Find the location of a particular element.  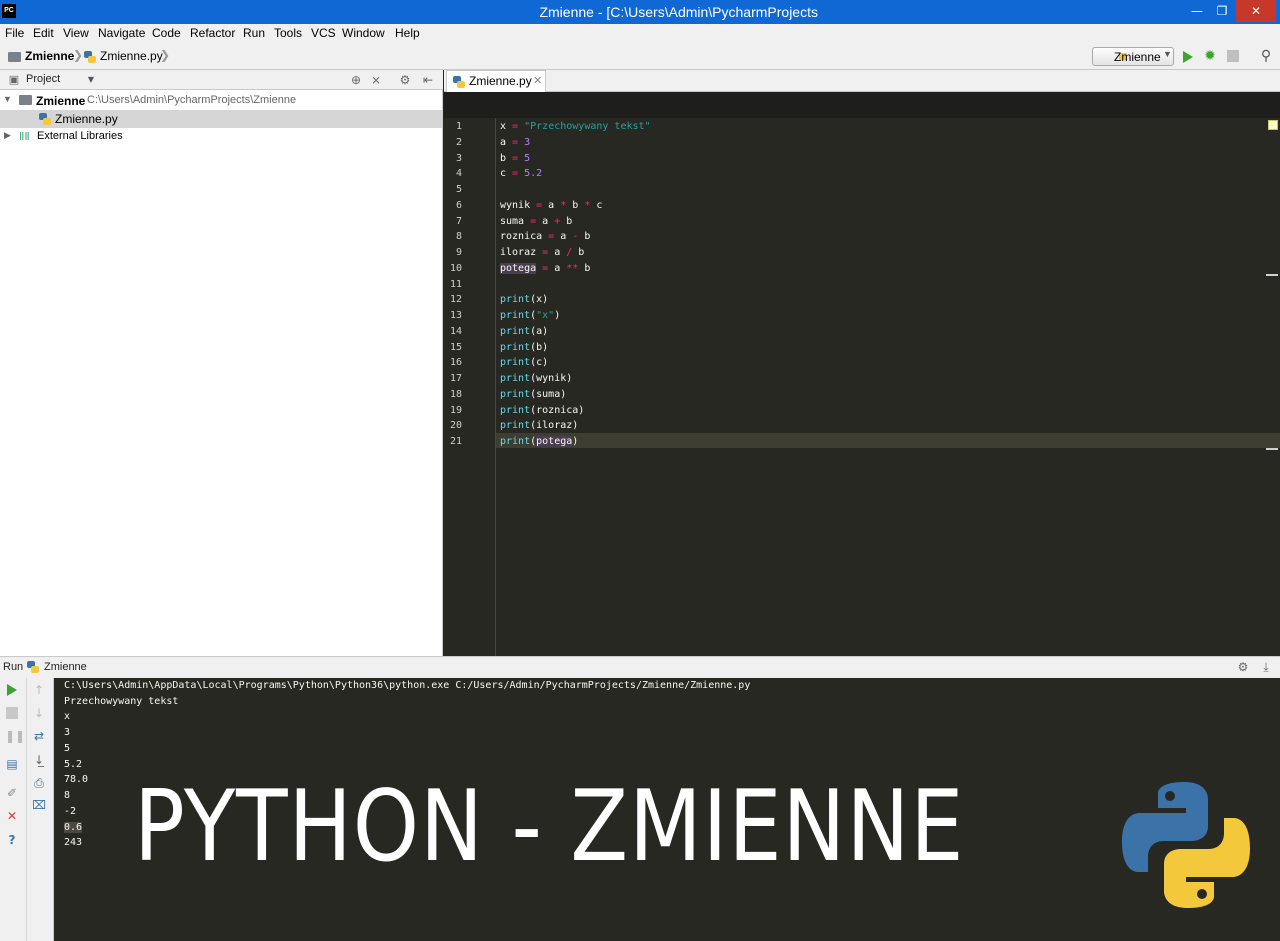

inspection-status-icon is located at coordinates (1273, 125).